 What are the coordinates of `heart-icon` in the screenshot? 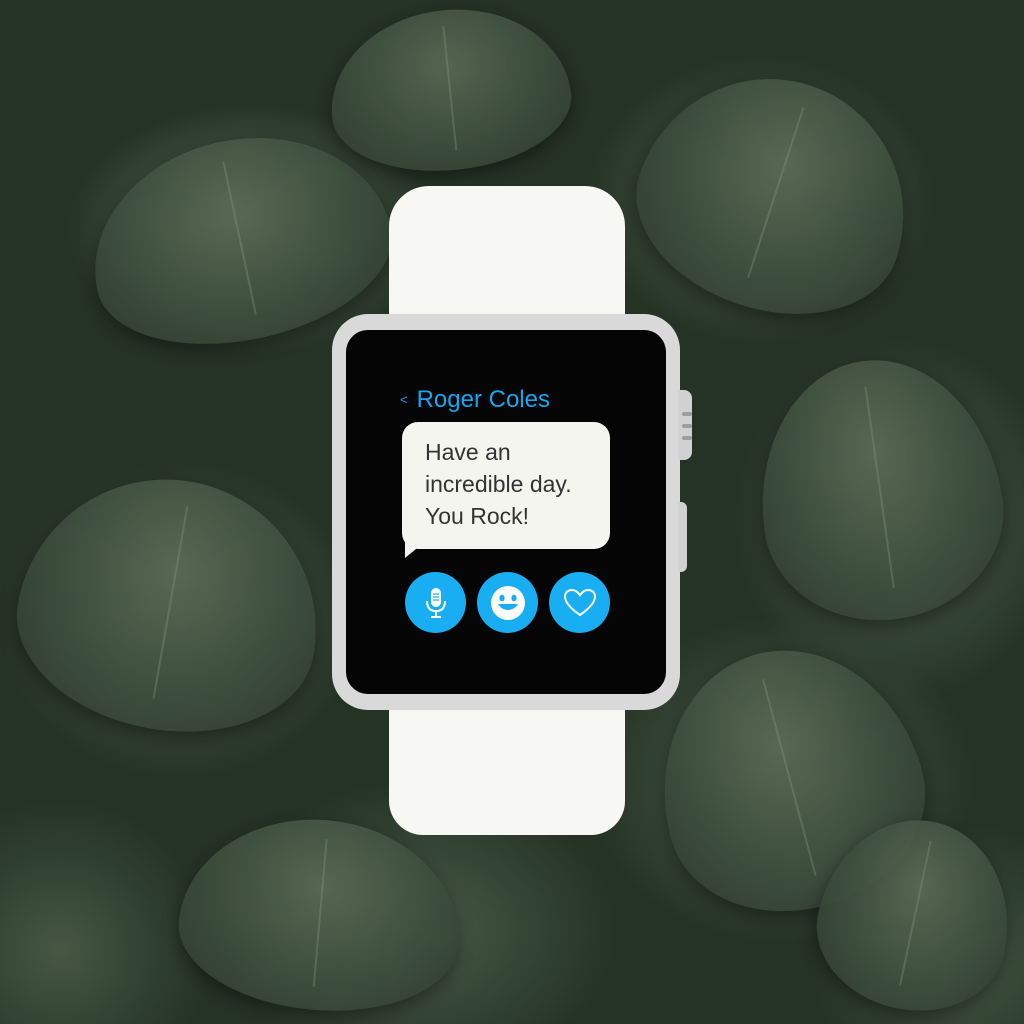 It's located at (579, 602).